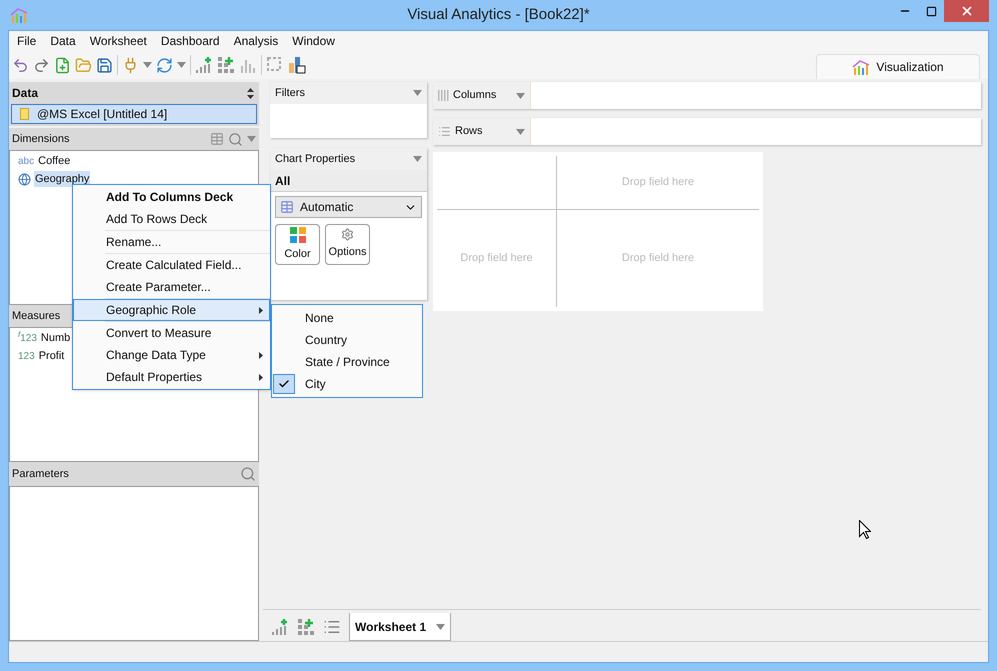  Describe the element at coordinates (282, 181) in the screenshot. I see `section-title: All` at that location.